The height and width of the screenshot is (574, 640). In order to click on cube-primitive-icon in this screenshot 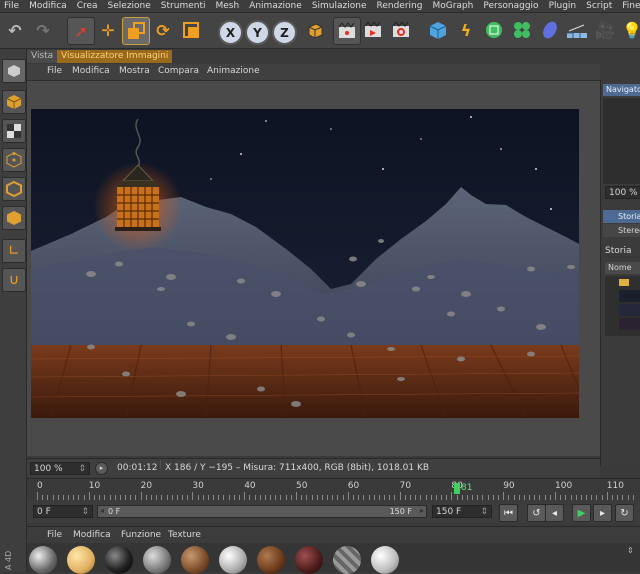, I will do `click(438, 30)`.